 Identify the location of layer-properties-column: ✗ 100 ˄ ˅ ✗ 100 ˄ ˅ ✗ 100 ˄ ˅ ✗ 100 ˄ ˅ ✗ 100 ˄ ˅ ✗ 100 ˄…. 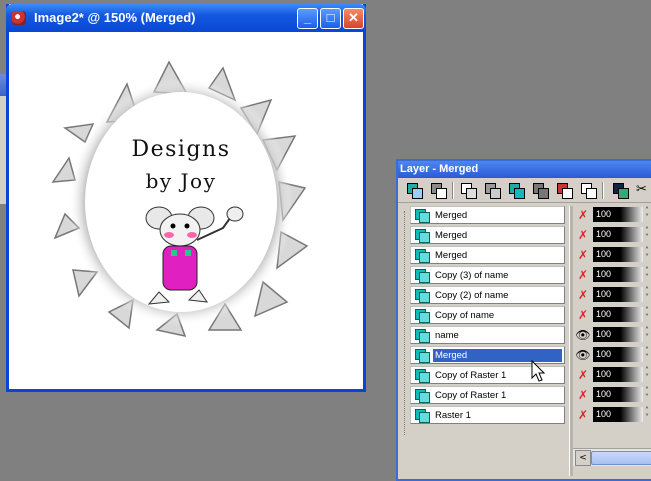
(612, 337).